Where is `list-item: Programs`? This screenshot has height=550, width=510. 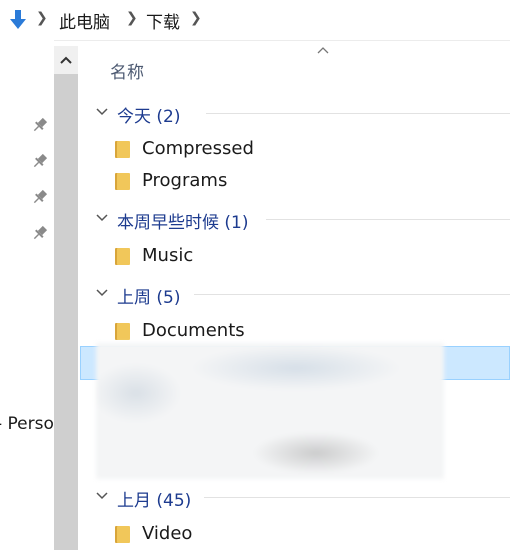 list-item: Programs is located at coordinates (295, 181).